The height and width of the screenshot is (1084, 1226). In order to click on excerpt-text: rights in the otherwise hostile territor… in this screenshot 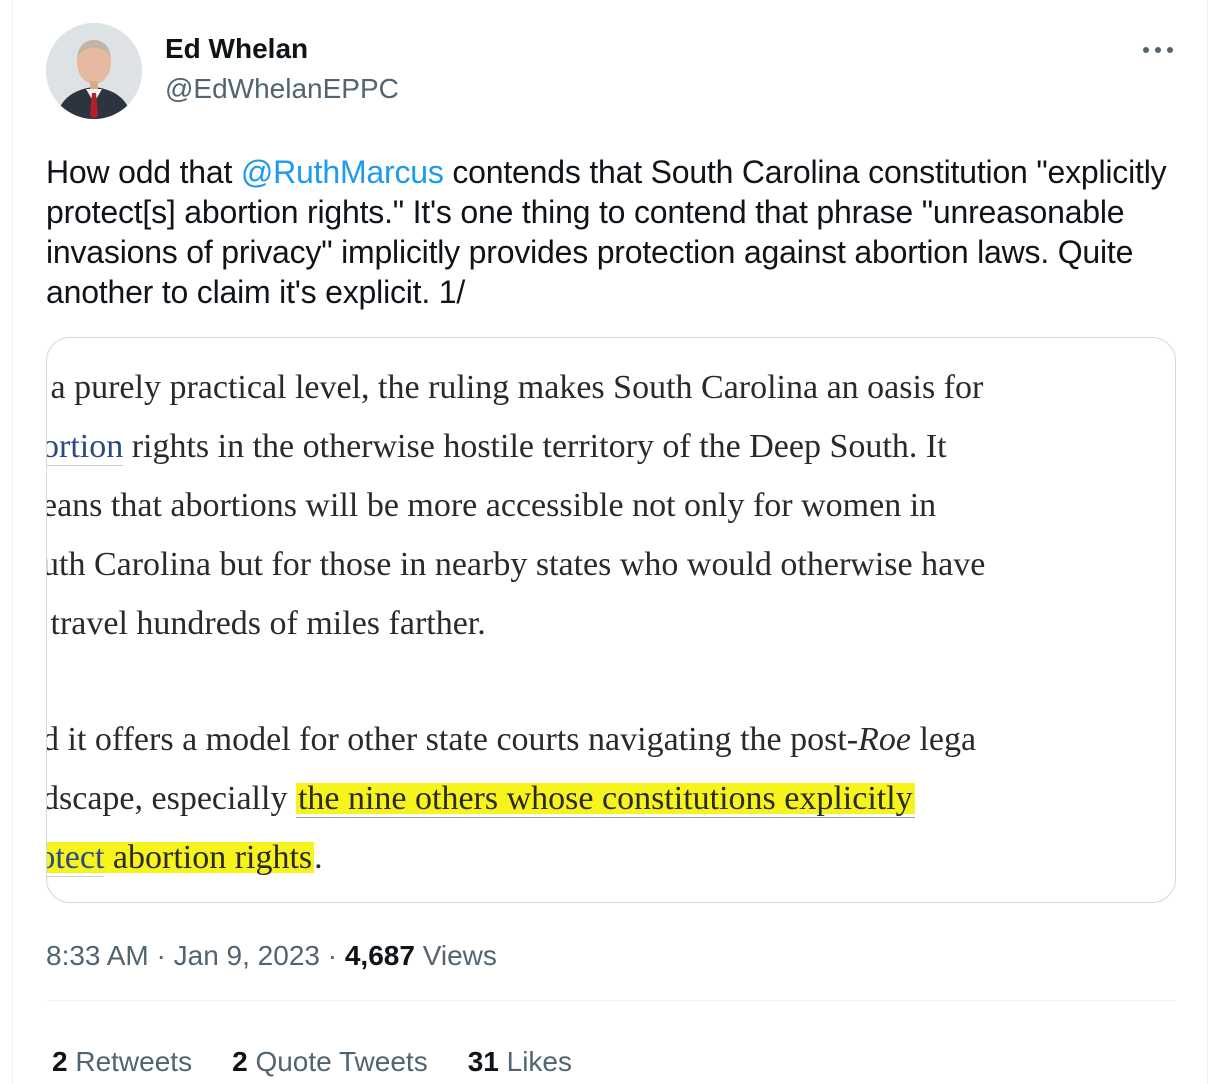, I will do `click(535, 446)`.